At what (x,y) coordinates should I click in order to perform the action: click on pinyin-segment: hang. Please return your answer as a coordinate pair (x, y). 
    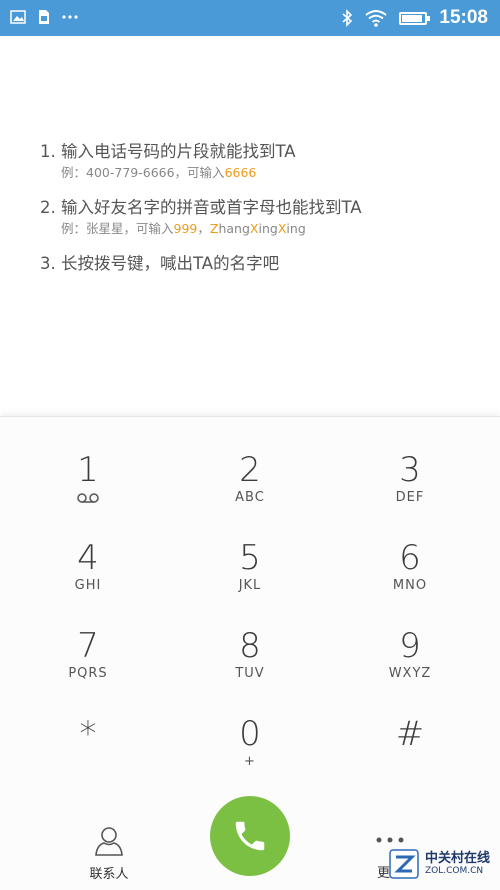
    Looking at the image, I should click on (234, 228).